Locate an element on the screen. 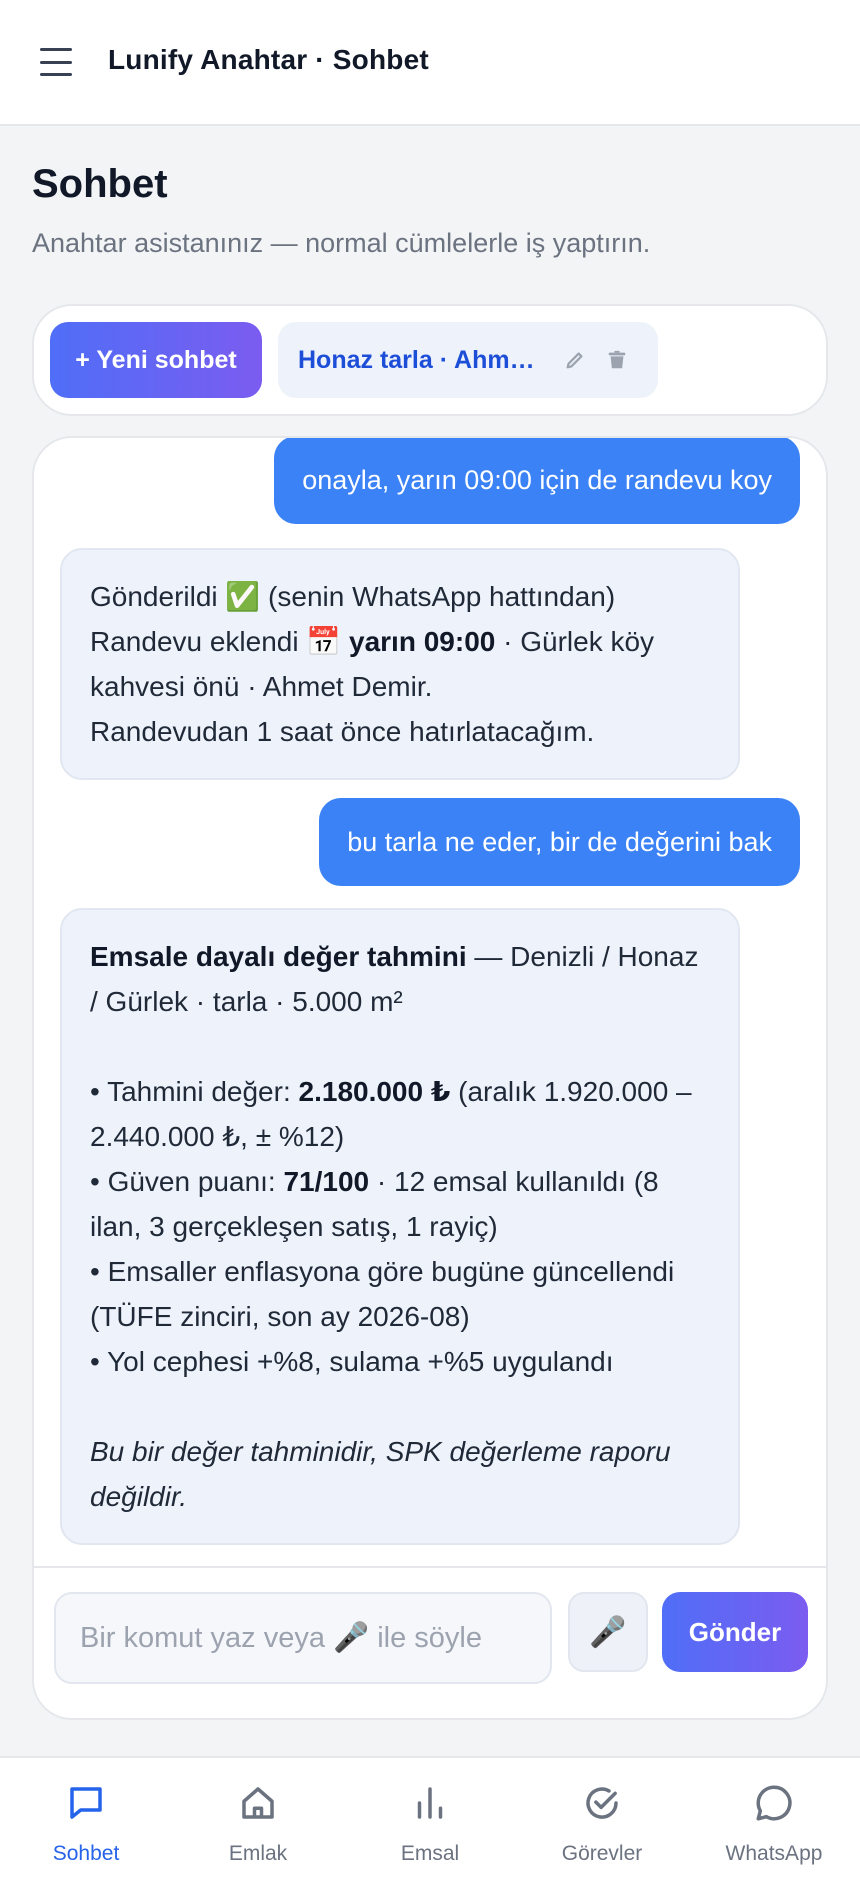 Image resolution: width=860 pixels, height=1880 pixels. session-chip: Honaz tarla · Ahmet Demir is located at coordinates (468, 360).